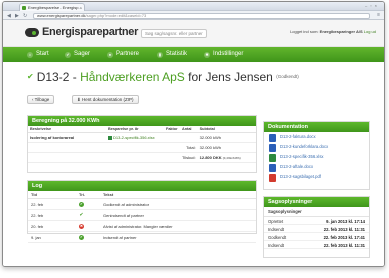 This screenshot has height=278, width=389. I want to click on close-tab-icon: ×, so click(81, 7).